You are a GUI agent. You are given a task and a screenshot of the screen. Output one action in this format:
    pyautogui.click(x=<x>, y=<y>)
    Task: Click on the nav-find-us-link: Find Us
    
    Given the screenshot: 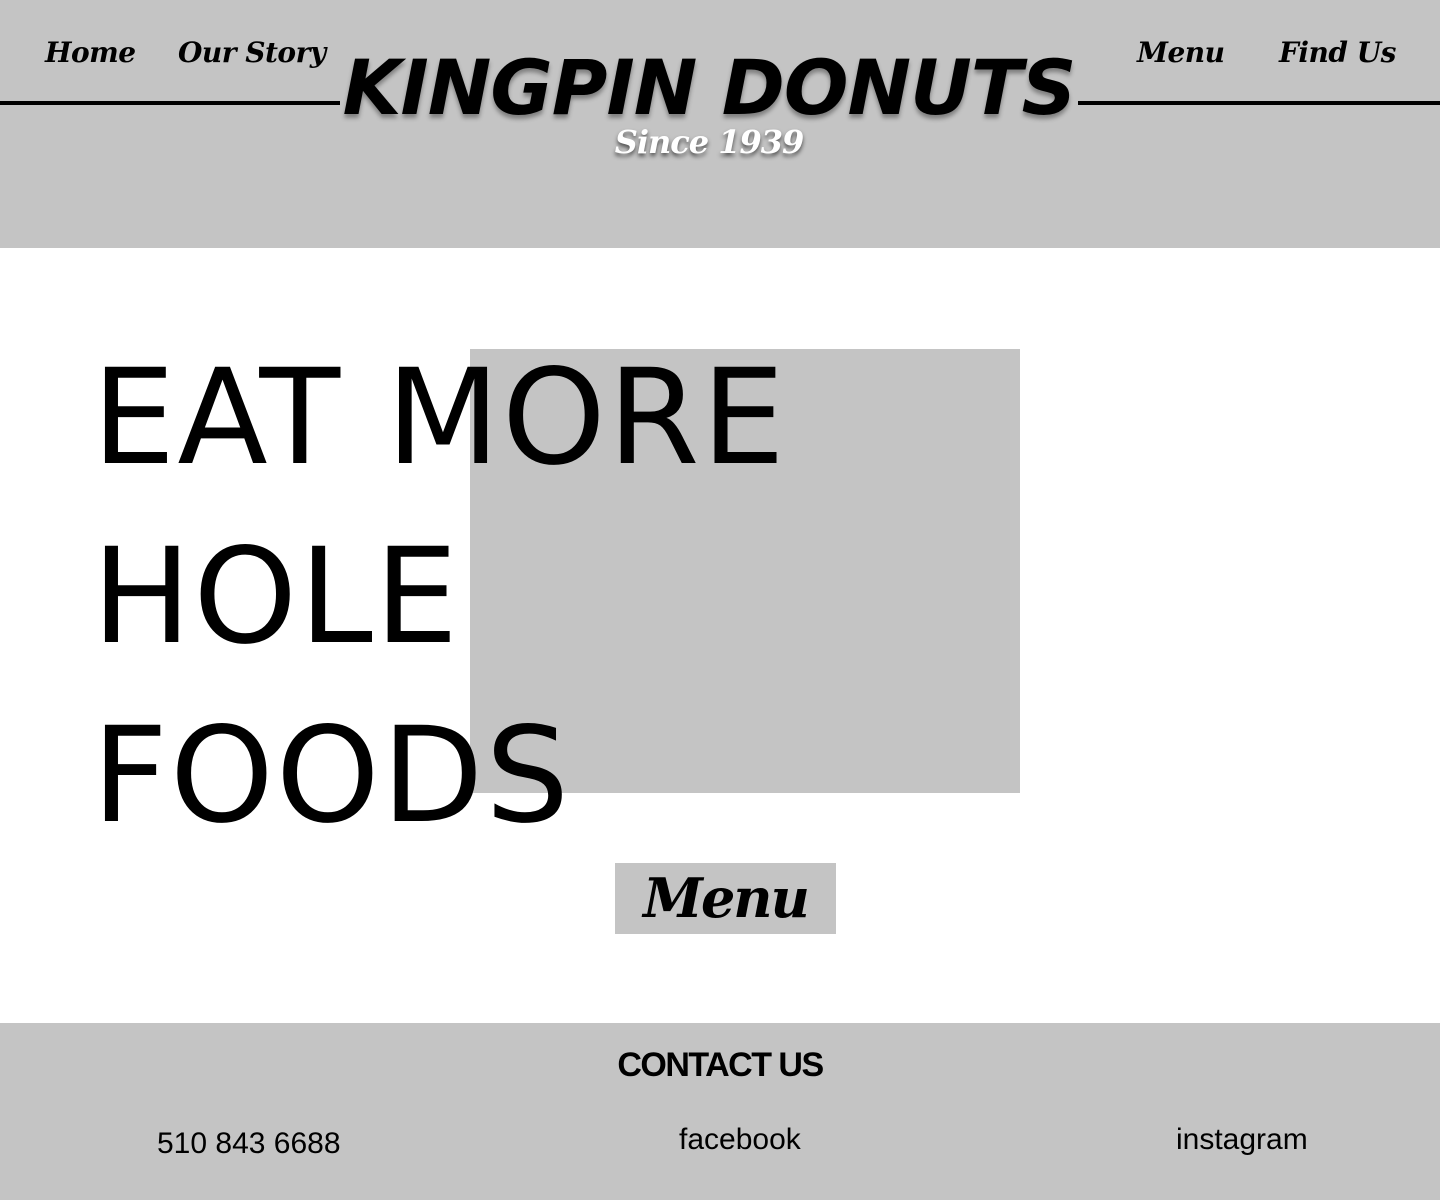 What is the action you would take?
    pyautogui.click(x=1337, y=52)
    